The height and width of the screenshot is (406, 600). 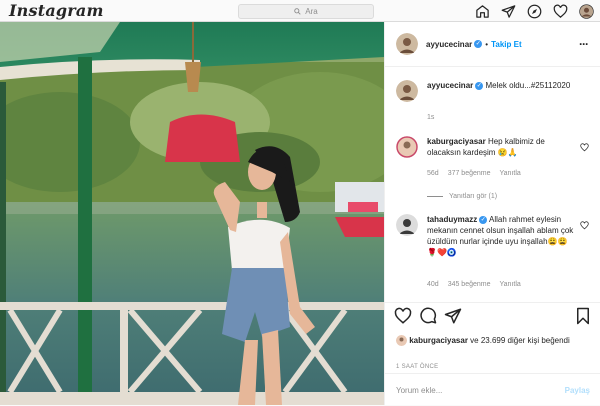 What do you see at coordinates (469, 173) in the screenshot?
I see `comment-likes: 377 beğenme` at bounding box center [469, 173].